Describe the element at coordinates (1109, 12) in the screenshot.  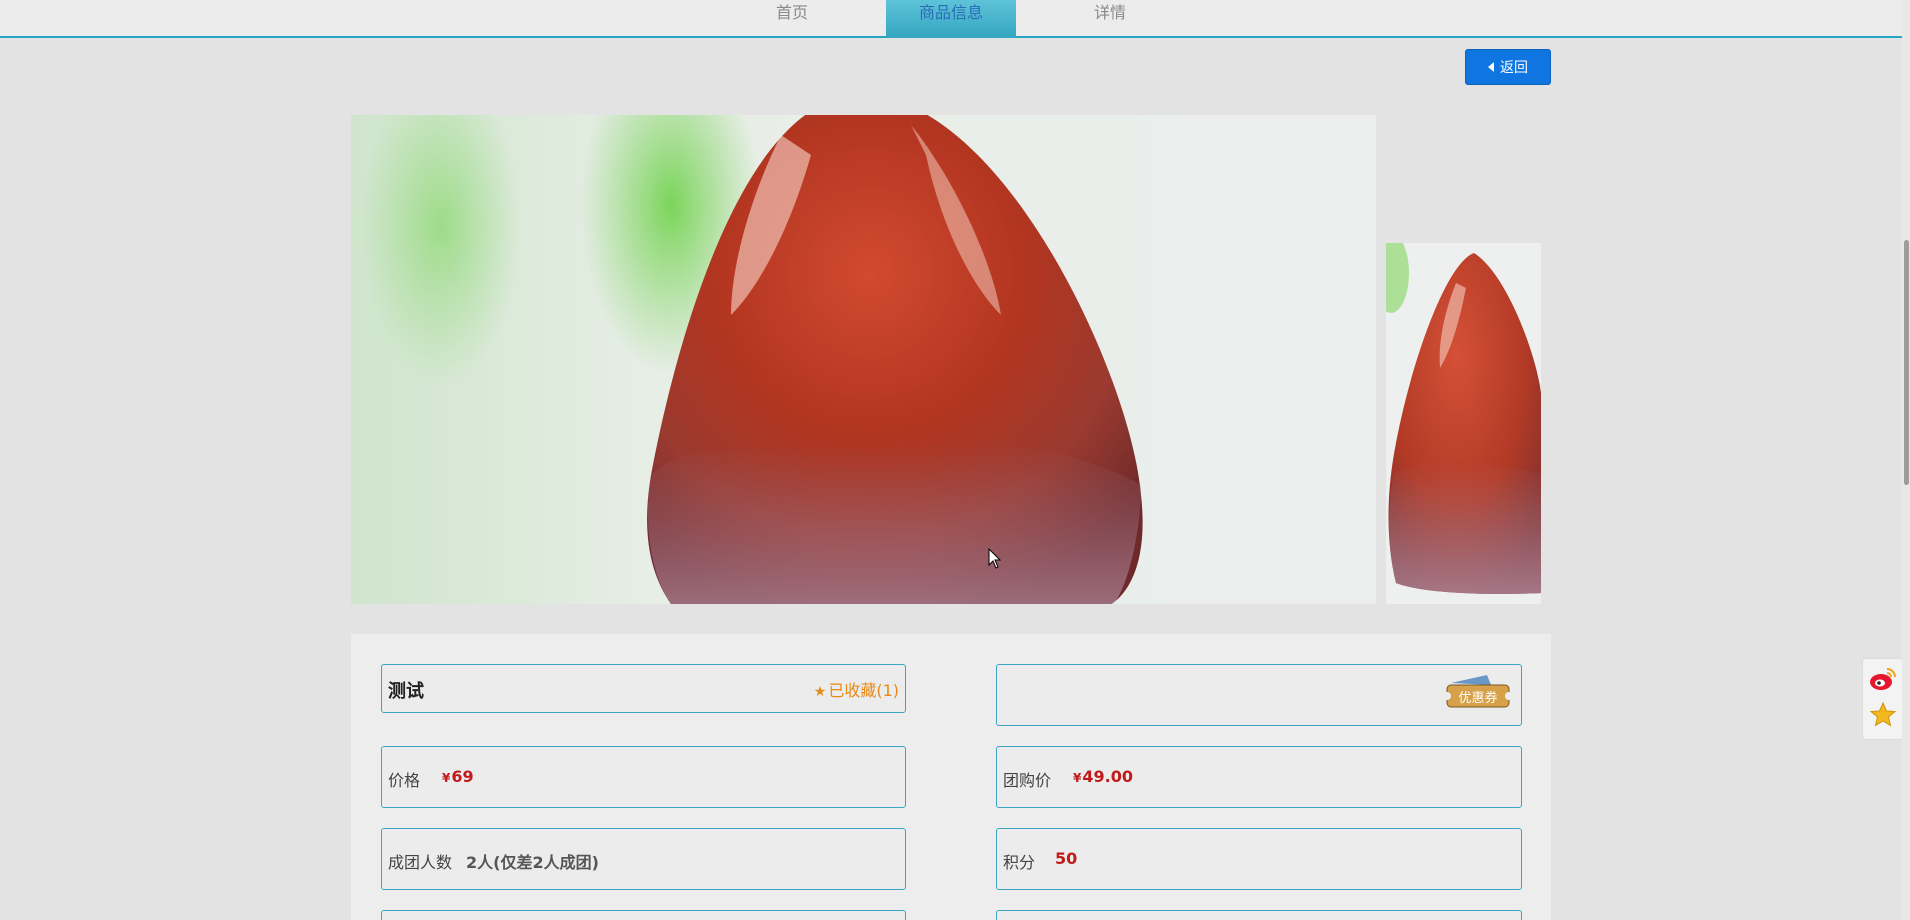
I see `tab-details-label: 详情` at that location.